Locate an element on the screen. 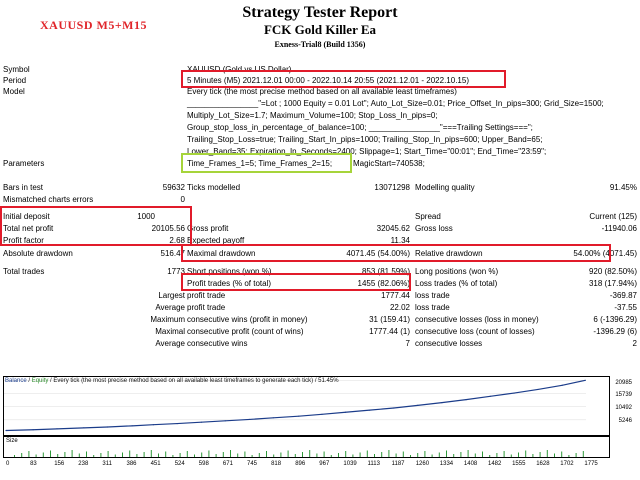 This screenshot has height=480, width=640. size-chart-svg is located at coordinates (299, 453).